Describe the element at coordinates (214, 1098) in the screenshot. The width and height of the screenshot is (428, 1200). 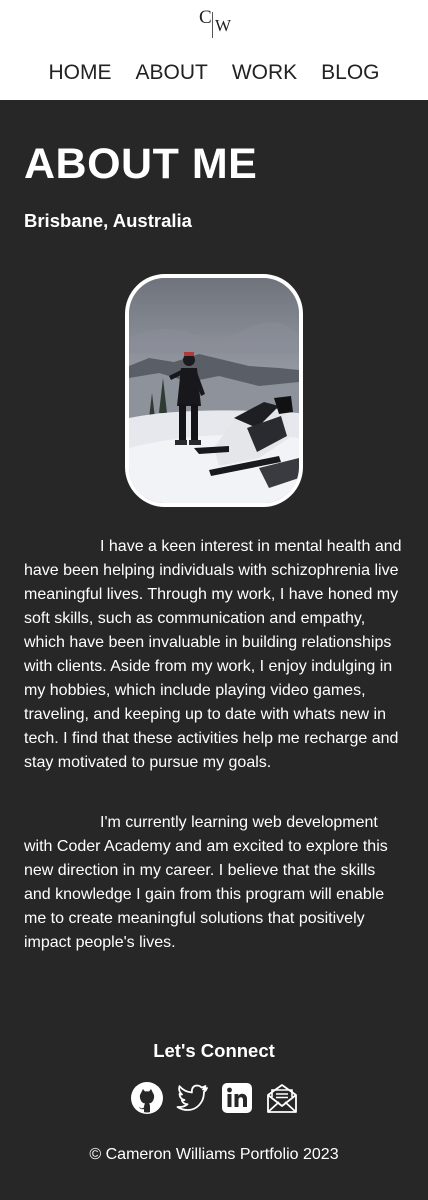
I see `social-links` at that location.